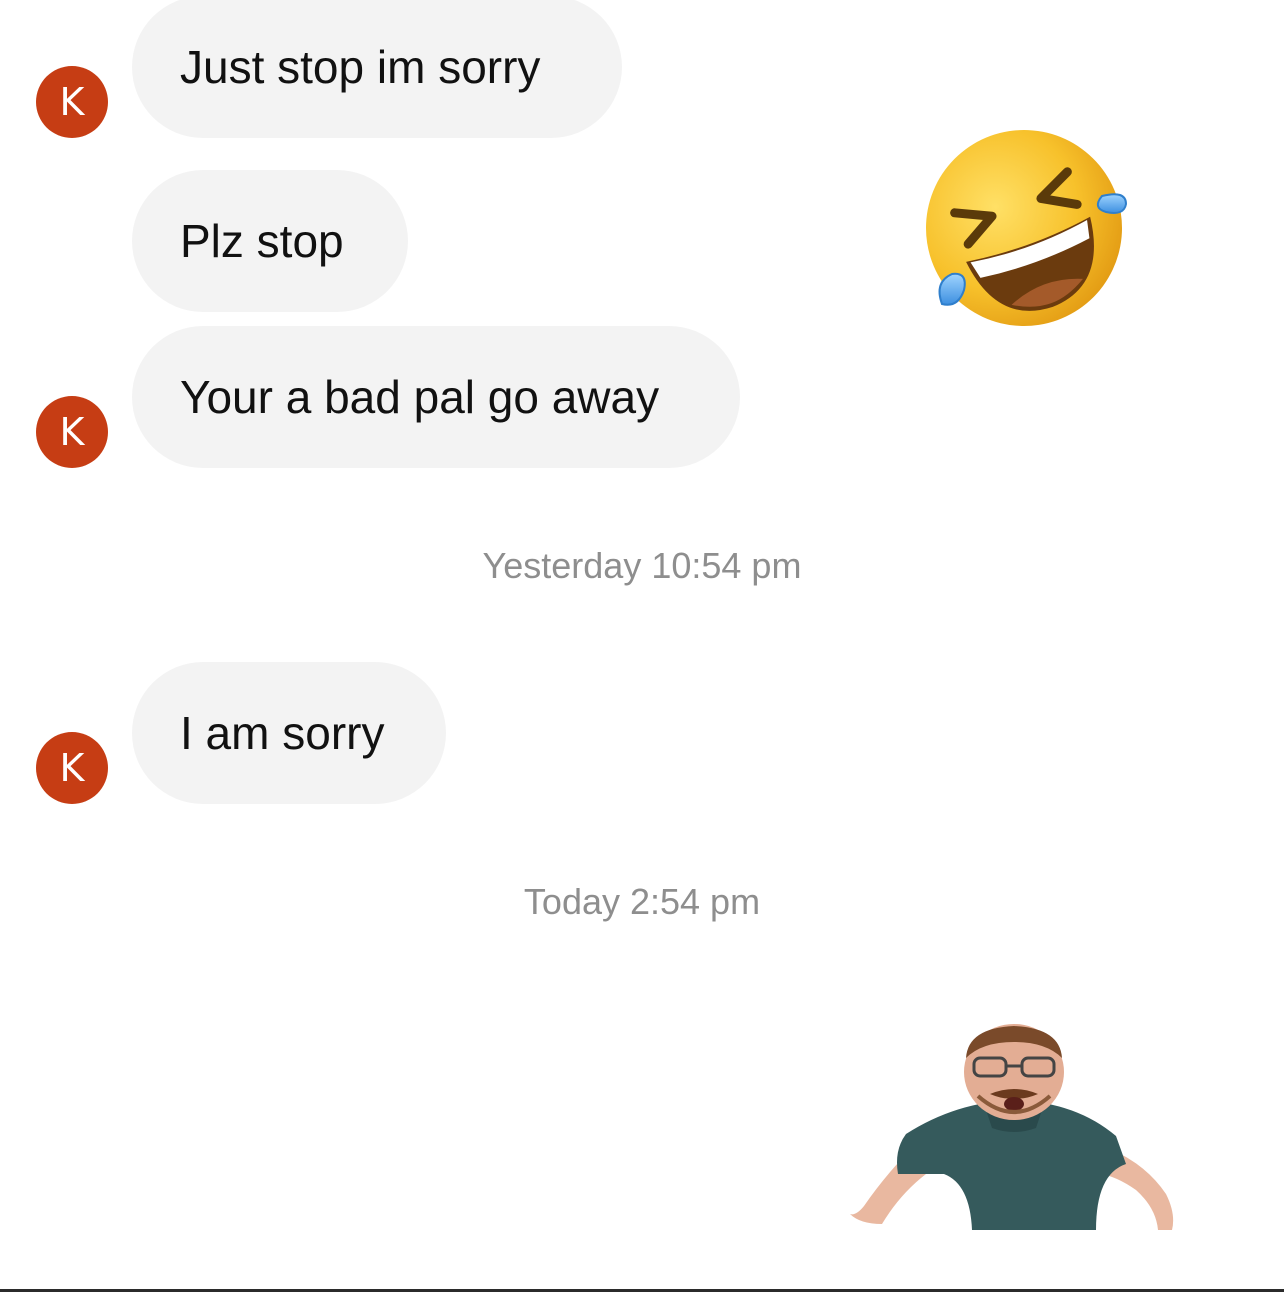 The image size is (1284, 1292). Describe the element at coordinates (1014, 1129) in the screenshot. I see `person-sticker` at that location.